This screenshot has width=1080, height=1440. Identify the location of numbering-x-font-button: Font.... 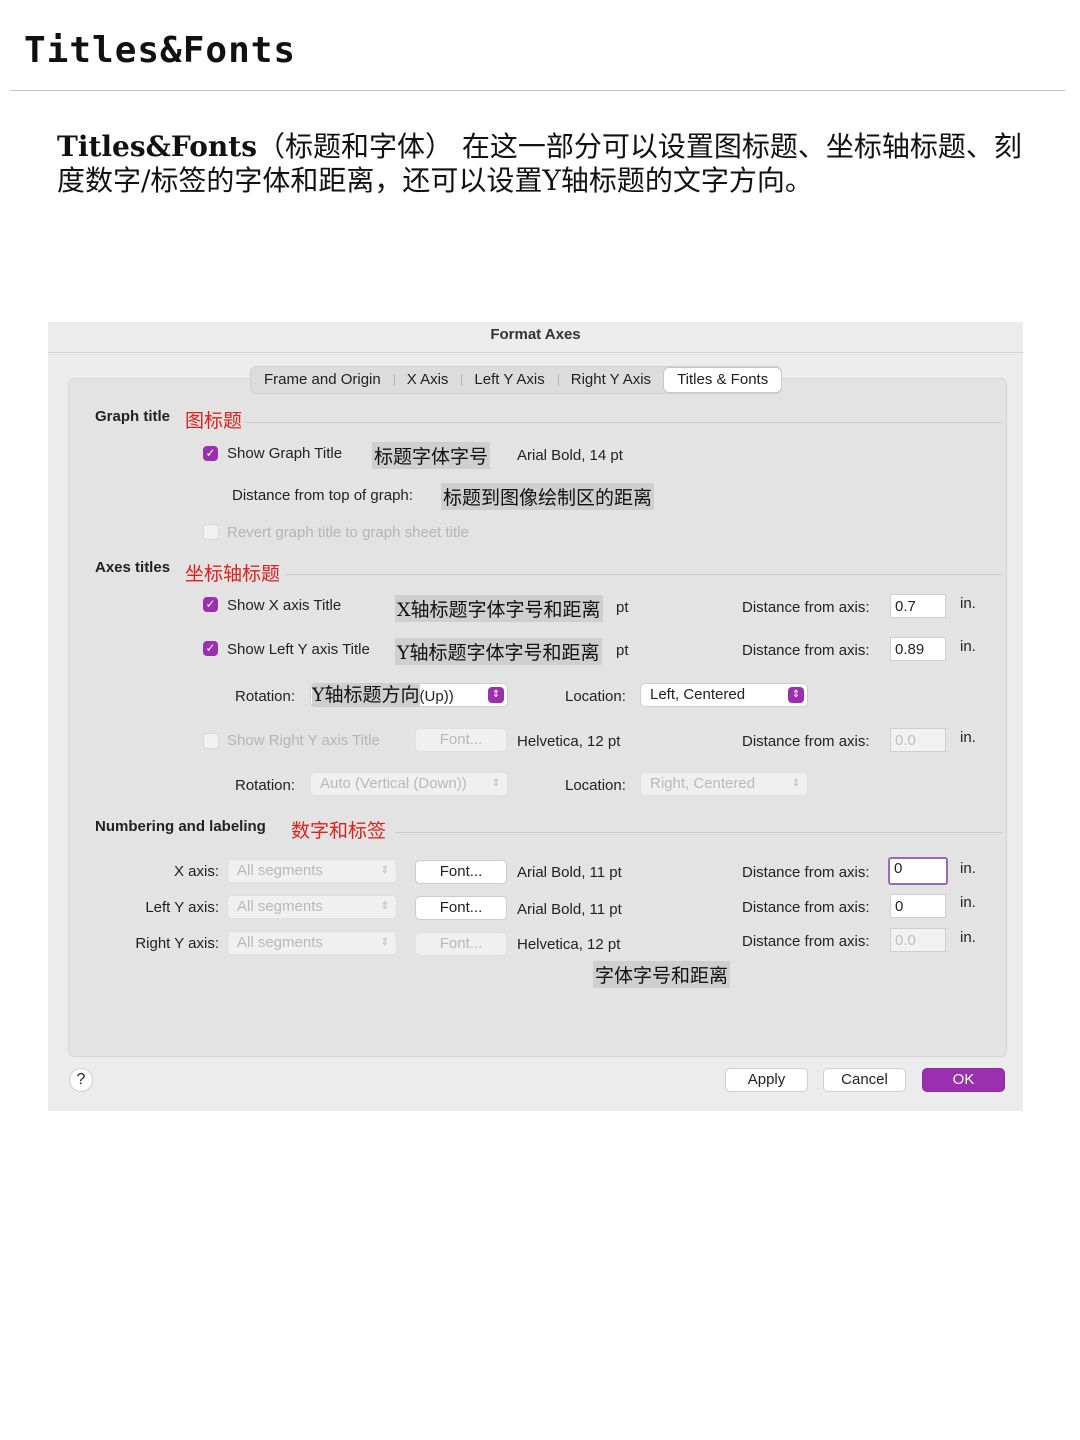
(461, 872).